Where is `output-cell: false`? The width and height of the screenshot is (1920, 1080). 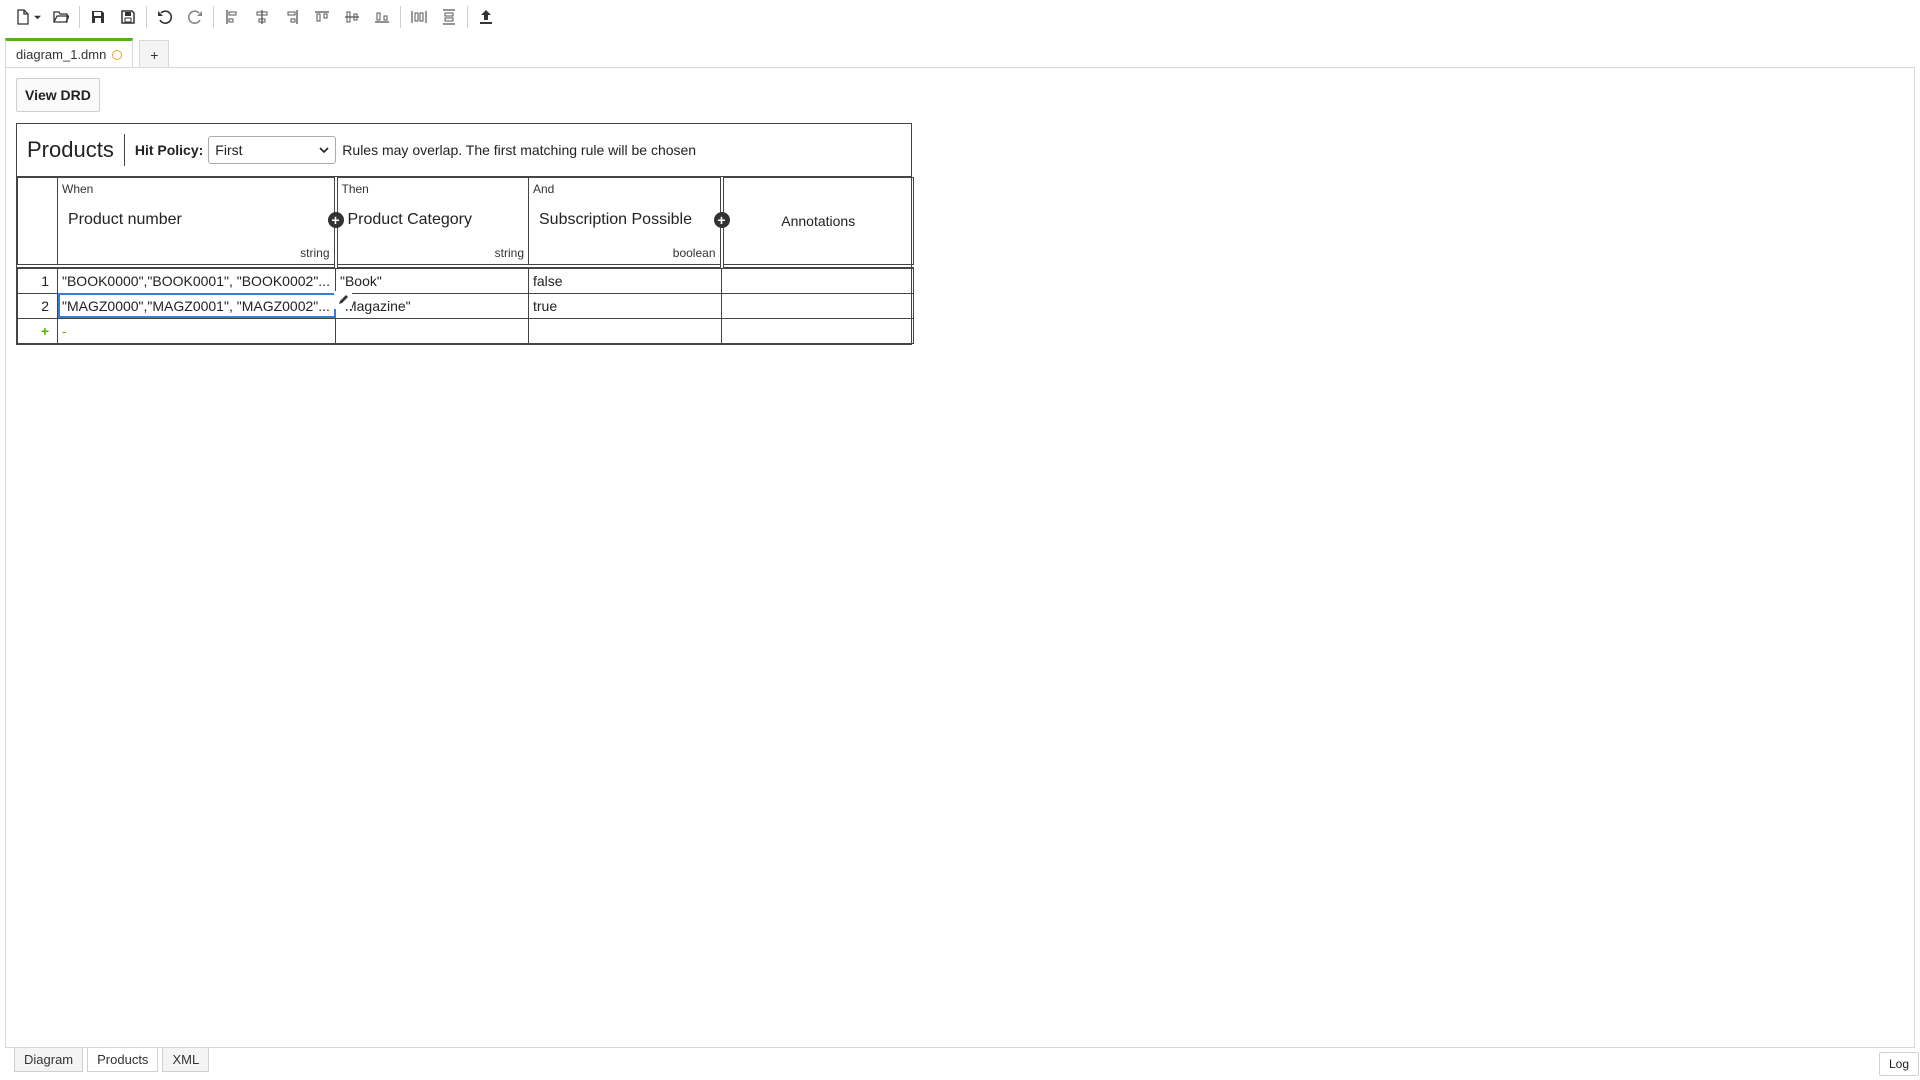 output-cell: false is located at coordinates (625, 280).